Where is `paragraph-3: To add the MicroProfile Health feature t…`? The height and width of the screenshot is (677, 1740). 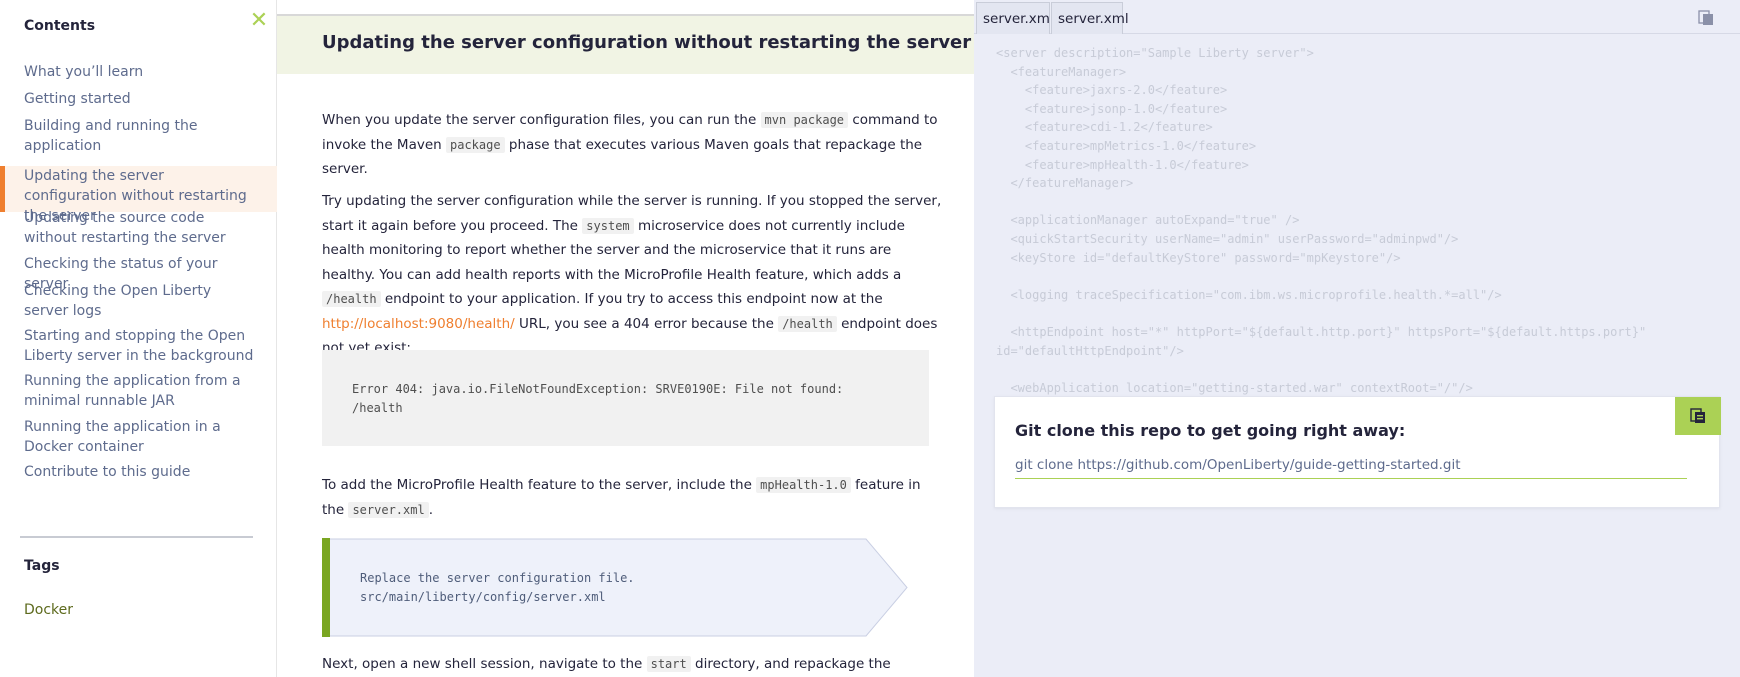
paragraph-3: To add the MicroProfile Health feature t… is located at coordinates (632, 497).